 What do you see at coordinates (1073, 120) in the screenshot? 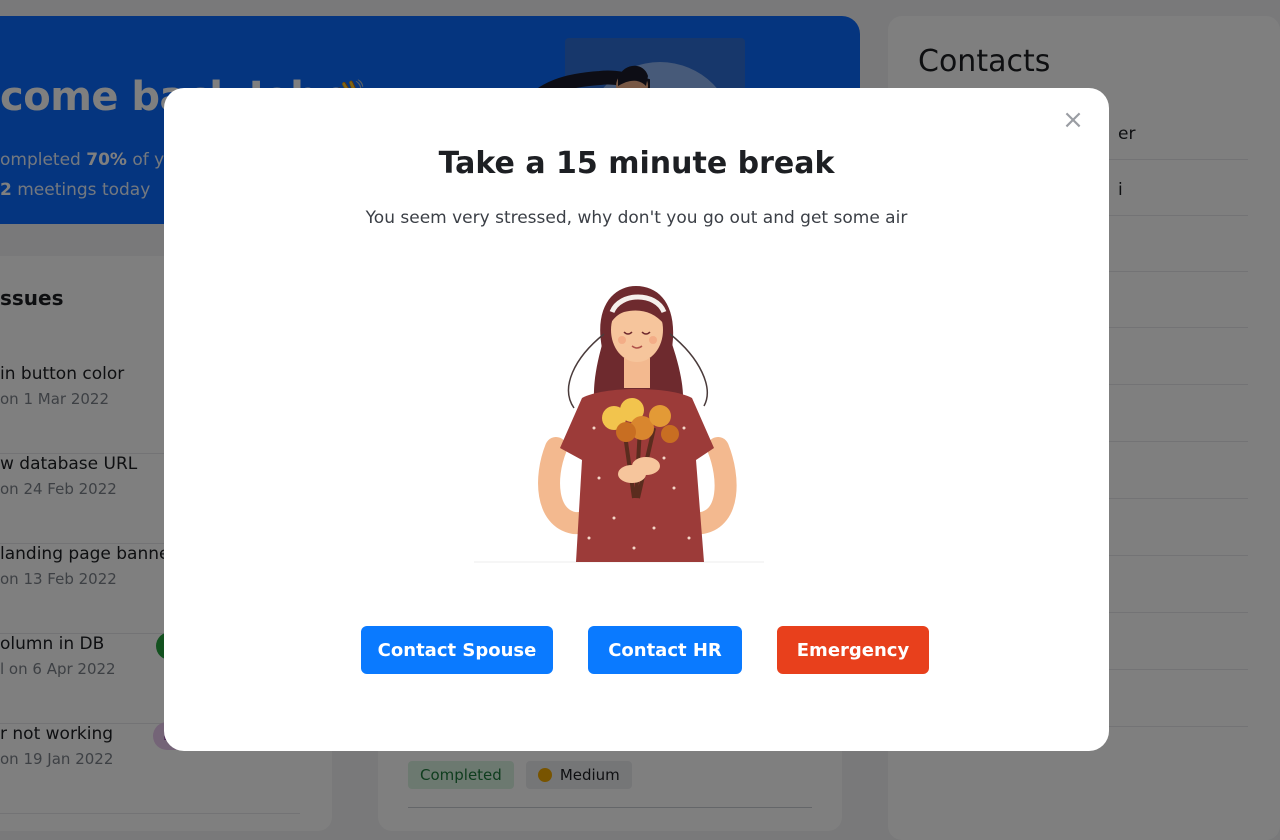
I see `close-icon: ×` at bounding box center [1073, 120].